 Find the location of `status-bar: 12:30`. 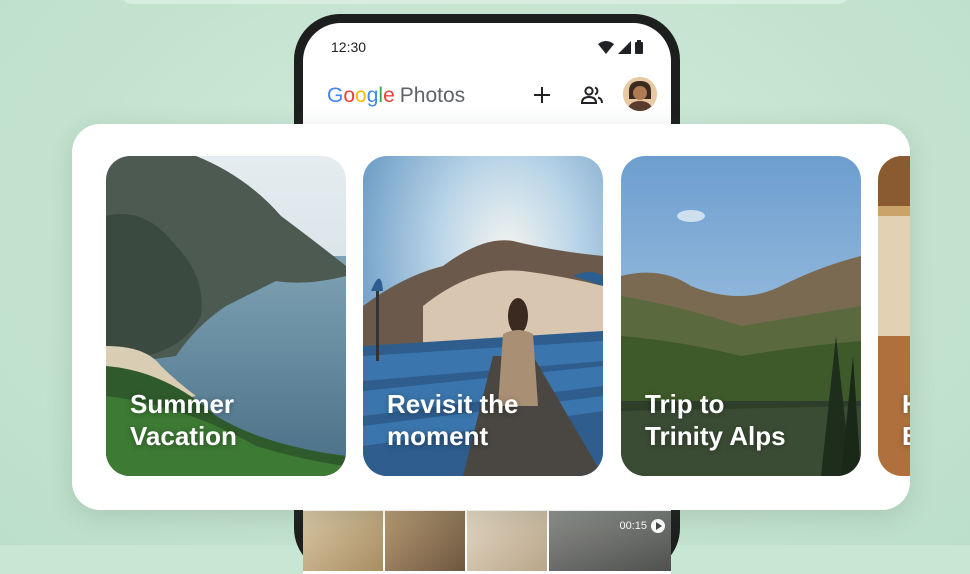

status-bar: 12:30 is located at coordinates (487, 49).